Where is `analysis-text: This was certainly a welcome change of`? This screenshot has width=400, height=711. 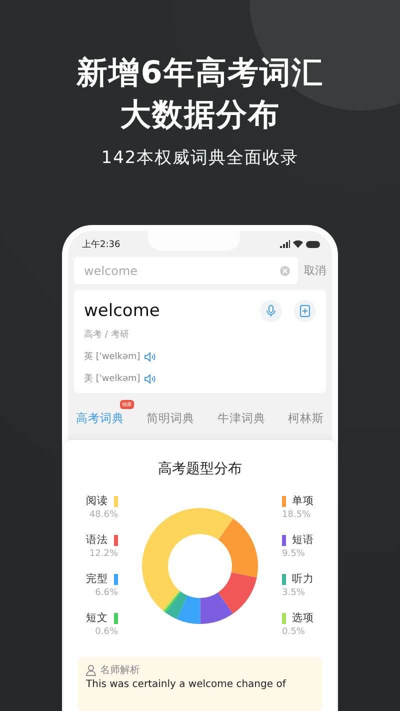 analysis-text: This was certainly a welcome change of is located at coordinates (187, 684).